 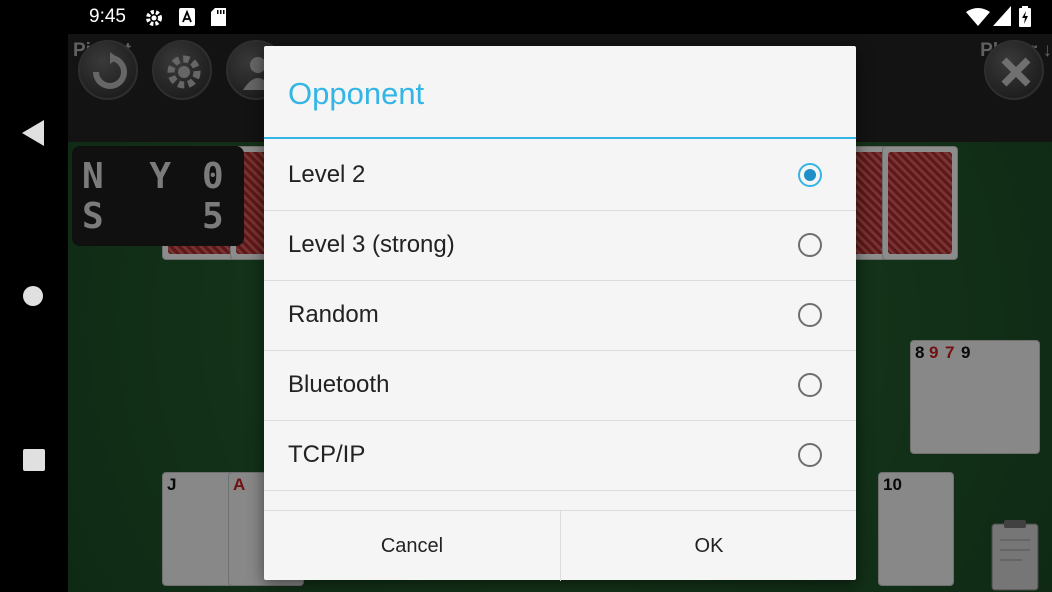 I want to click on option-label: Level 3 (strong), so click(x=371, y=244).